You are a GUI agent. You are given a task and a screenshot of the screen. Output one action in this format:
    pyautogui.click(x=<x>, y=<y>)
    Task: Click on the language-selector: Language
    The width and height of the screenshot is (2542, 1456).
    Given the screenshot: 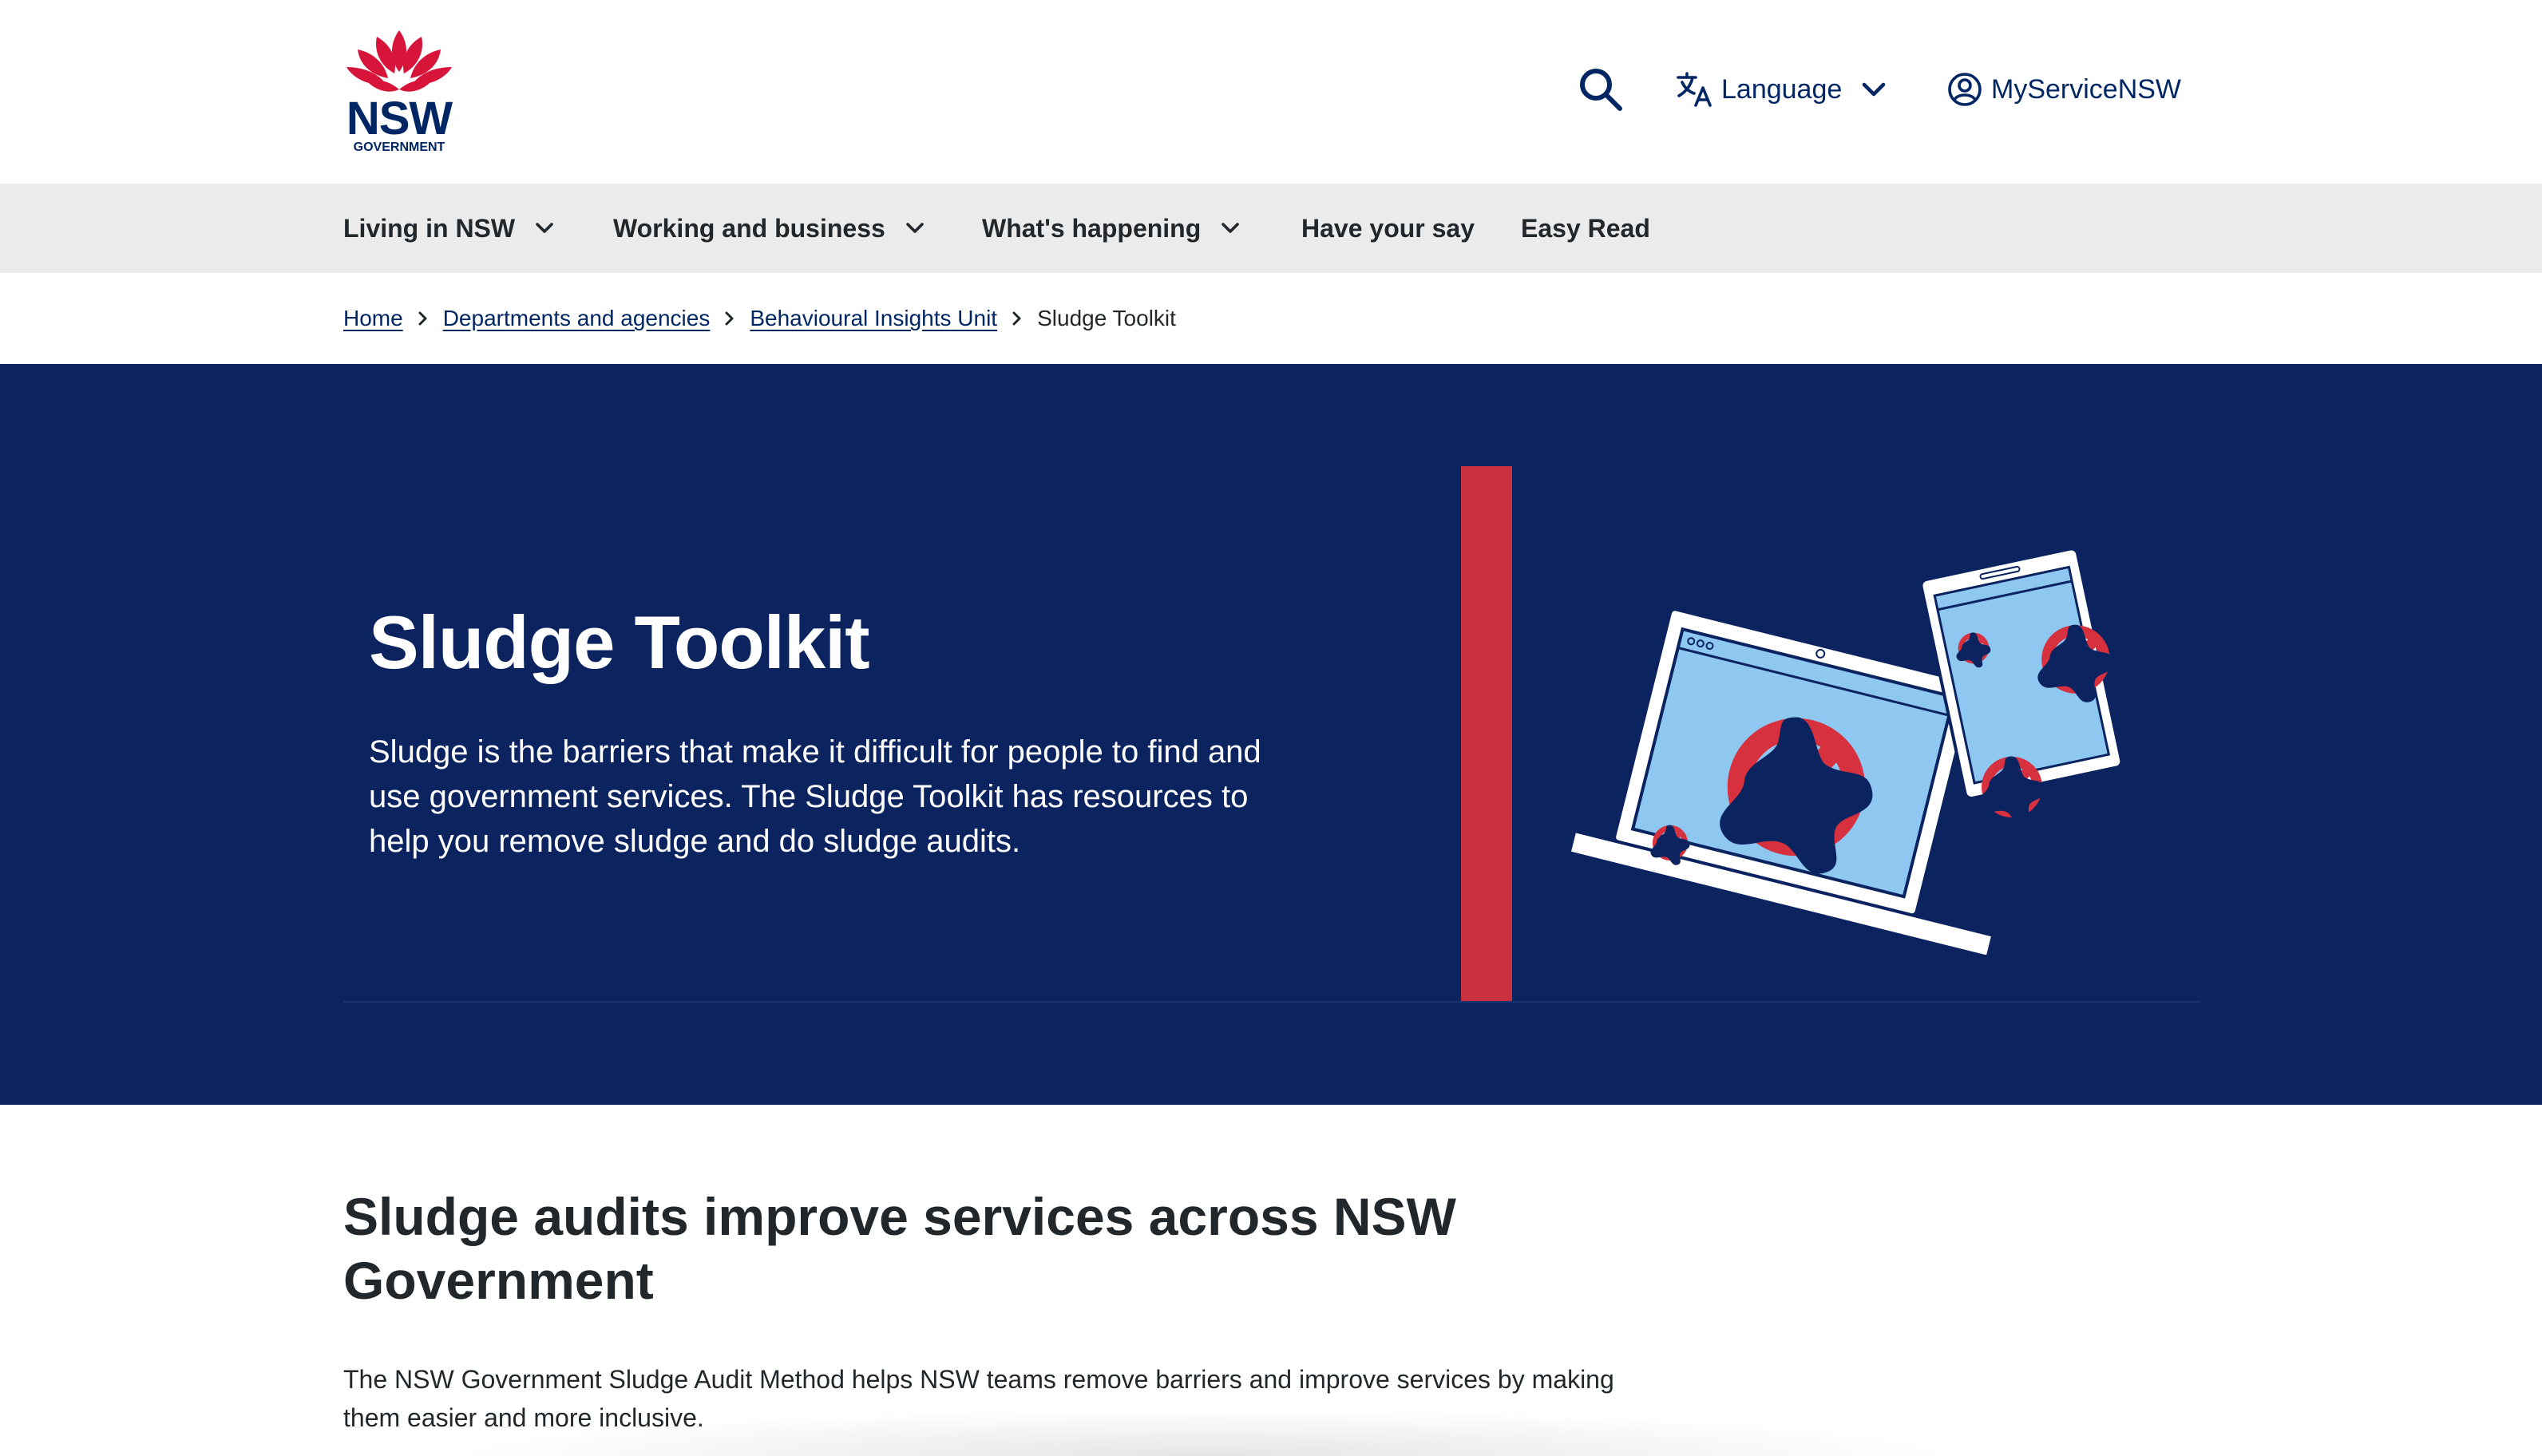 What is the action you would take?
    pyautogui.click(x=1781, y=89)
    